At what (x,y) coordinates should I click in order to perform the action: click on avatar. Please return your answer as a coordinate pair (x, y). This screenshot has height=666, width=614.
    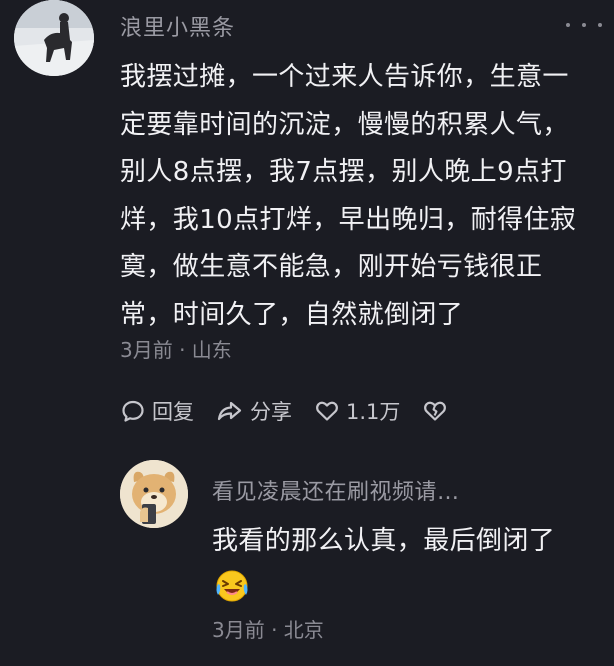
    Looking at the image, I should click on (54, 38).